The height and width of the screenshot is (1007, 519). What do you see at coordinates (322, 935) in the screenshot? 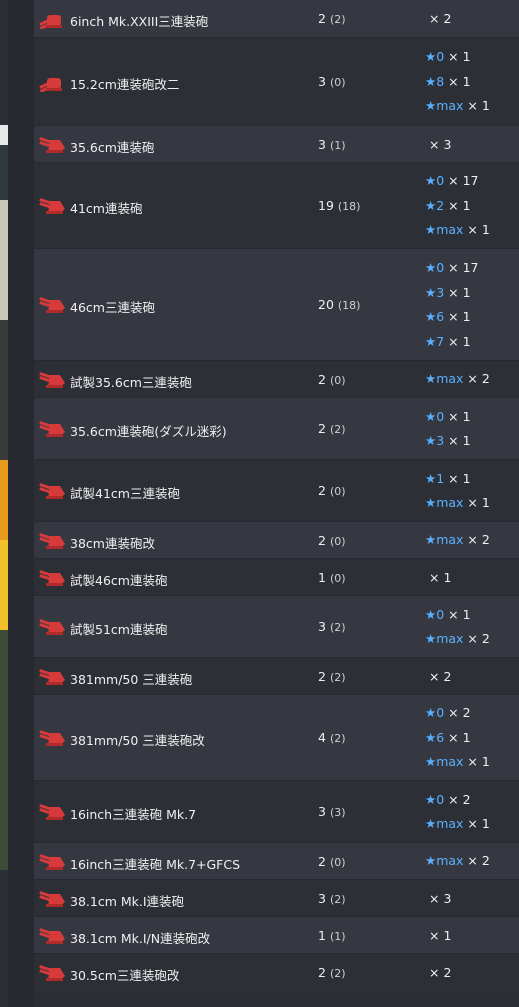
I see `total-count: 1` at bounding box center [322, 935].